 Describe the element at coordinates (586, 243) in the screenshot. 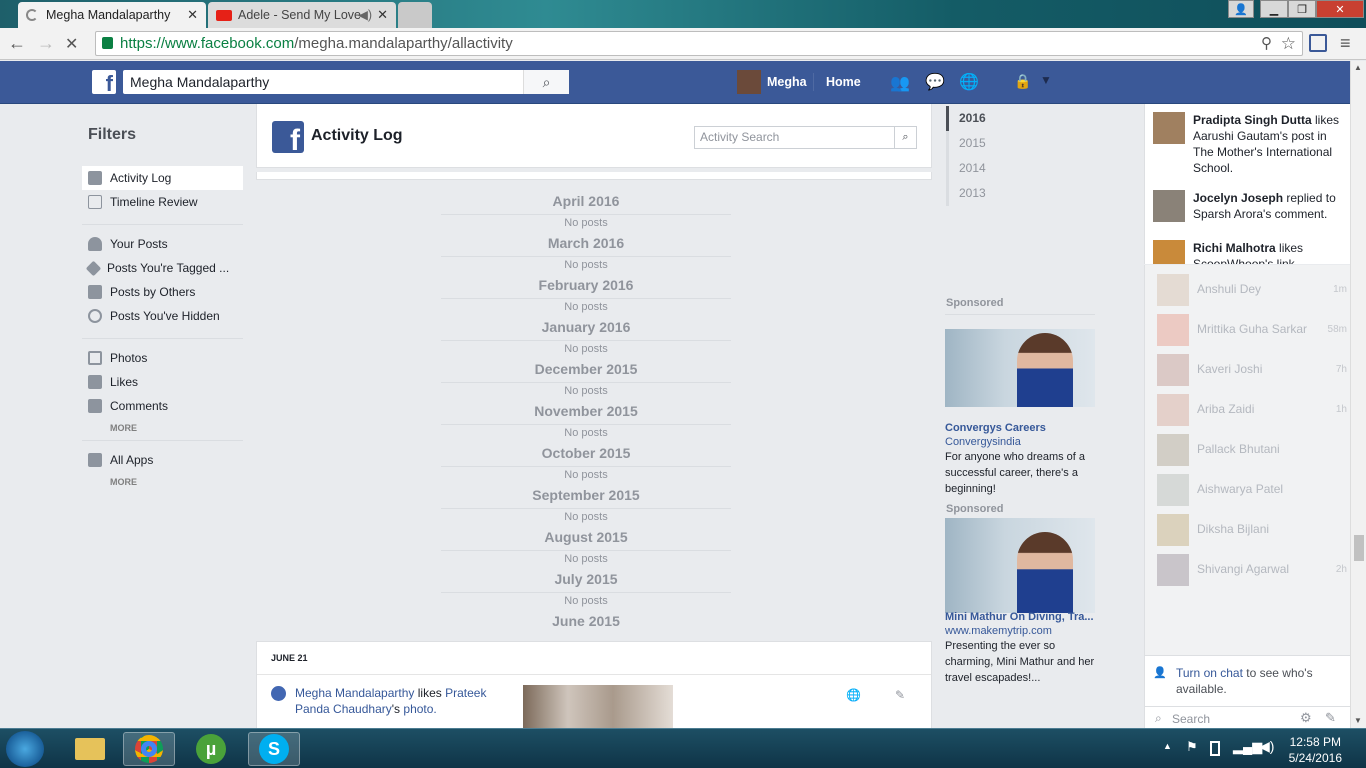

I see `month-heading: March 2016` at that location.